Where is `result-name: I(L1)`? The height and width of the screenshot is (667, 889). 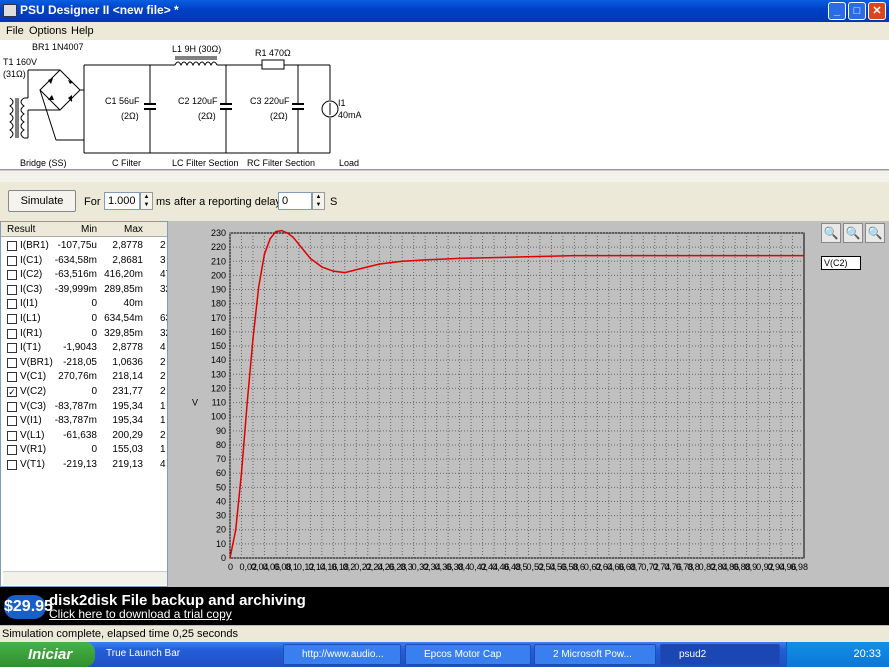 result-name: I(L1) is located at coordinates (30, 318).